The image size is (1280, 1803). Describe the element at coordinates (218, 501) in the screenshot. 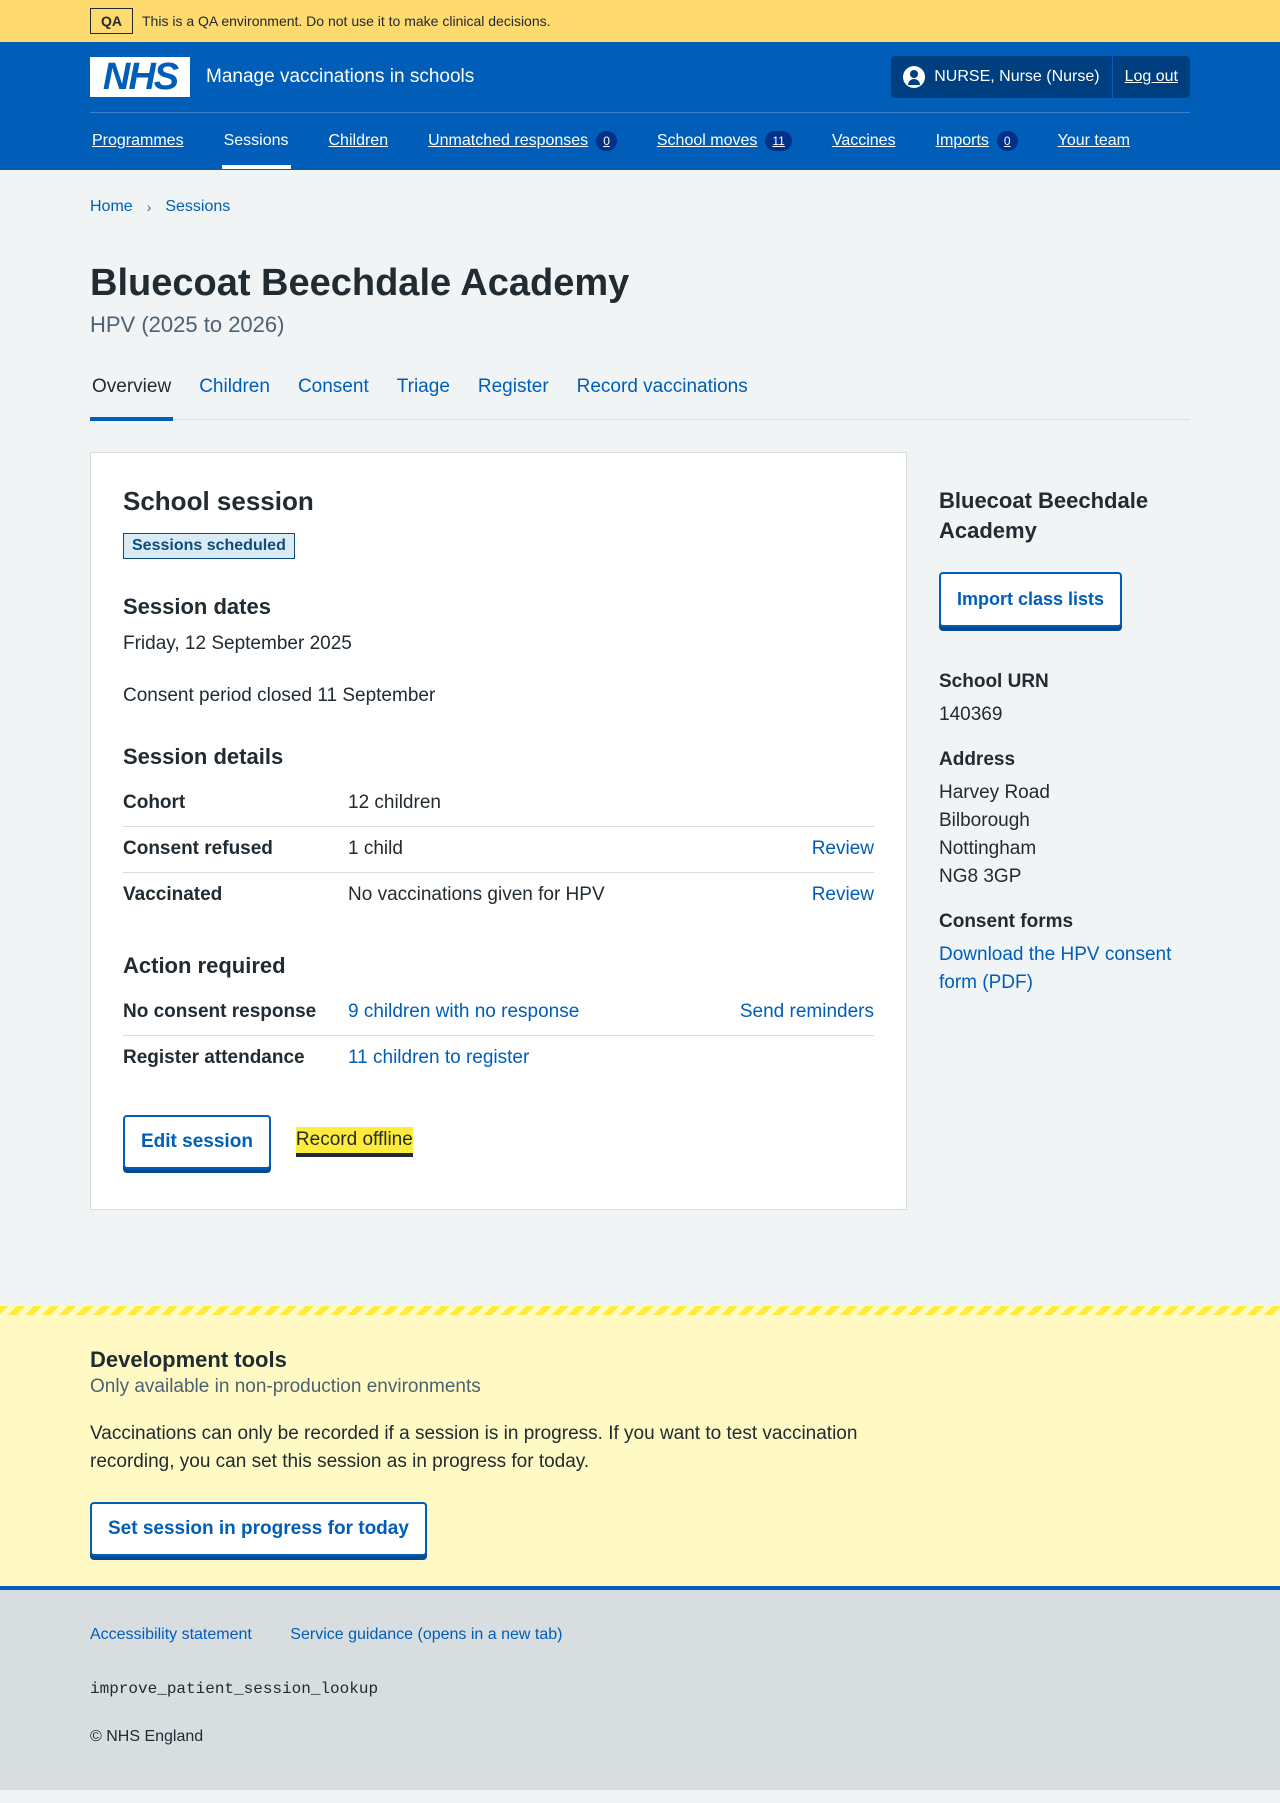

I see `session-heading: School session` at that location.